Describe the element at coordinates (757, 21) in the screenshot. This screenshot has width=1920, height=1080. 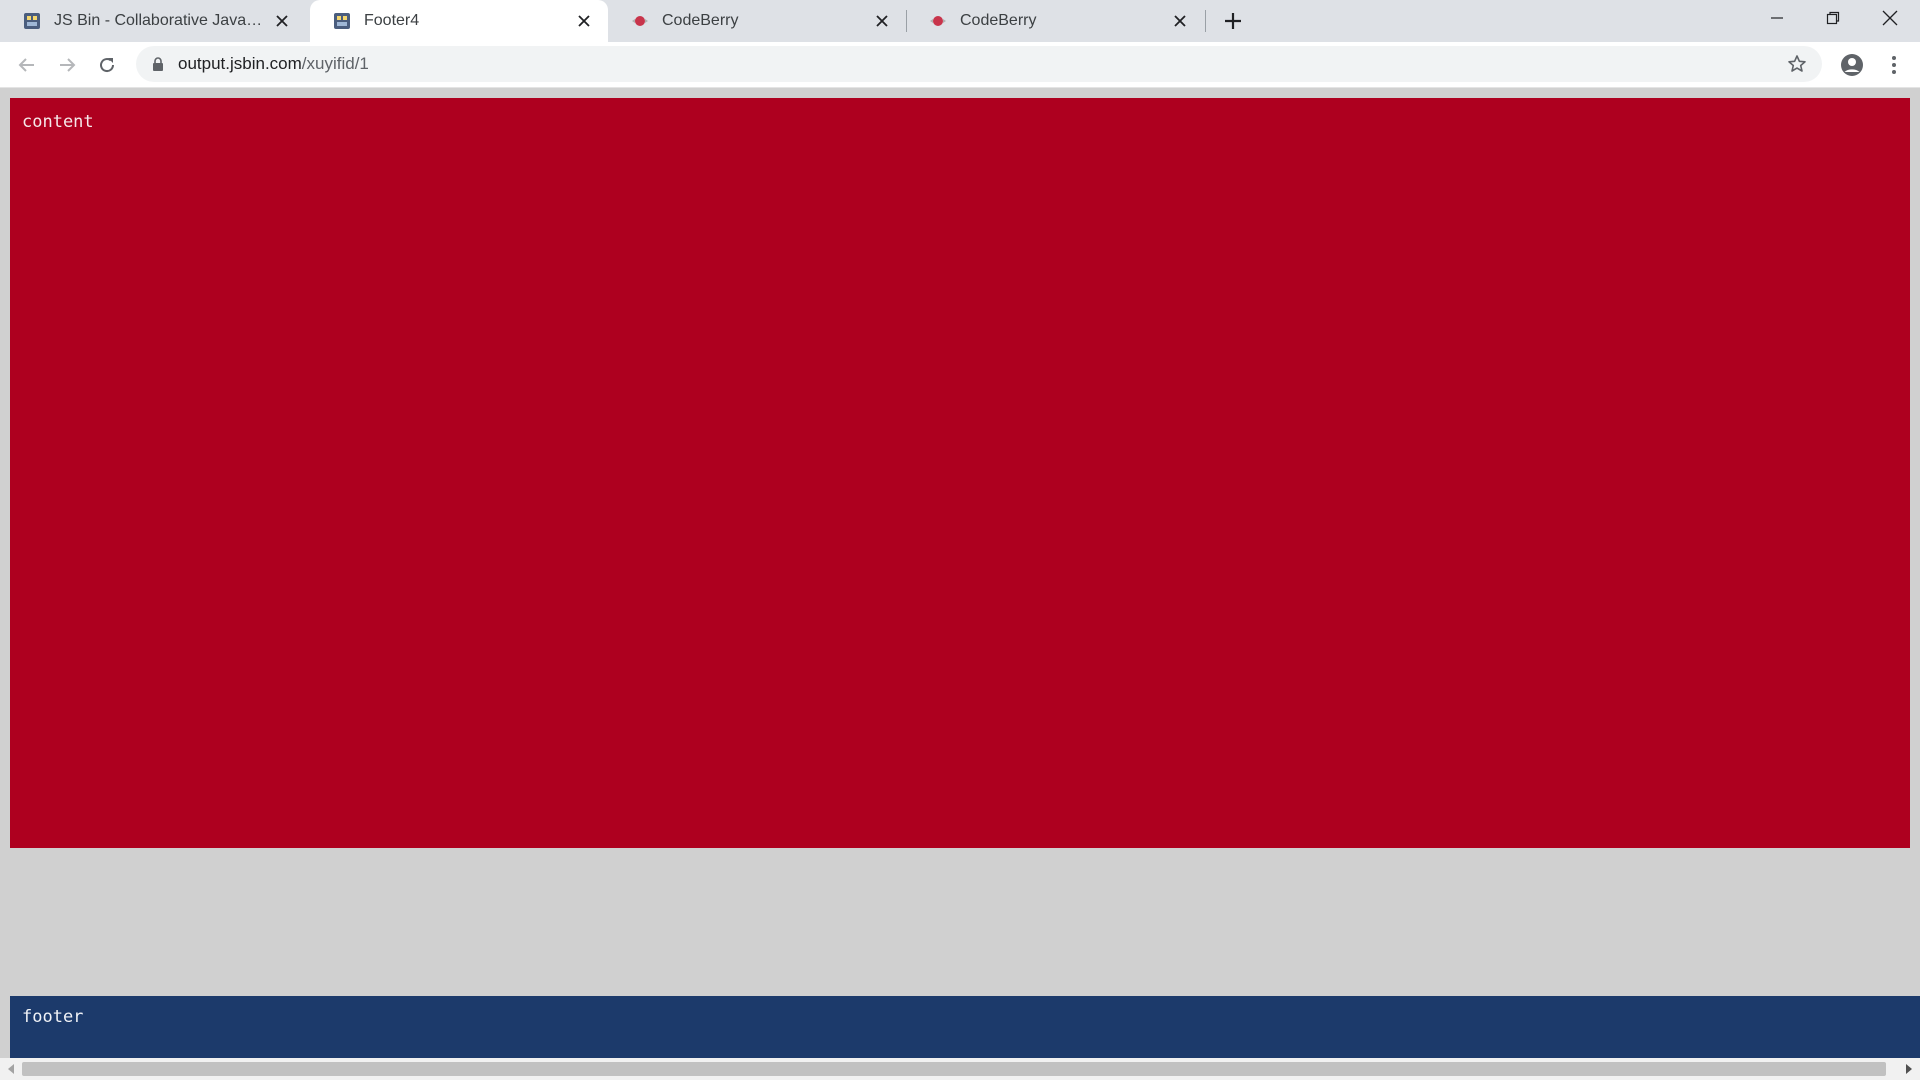
I see `tab-codeberry-1: CodeBerry` at that location.